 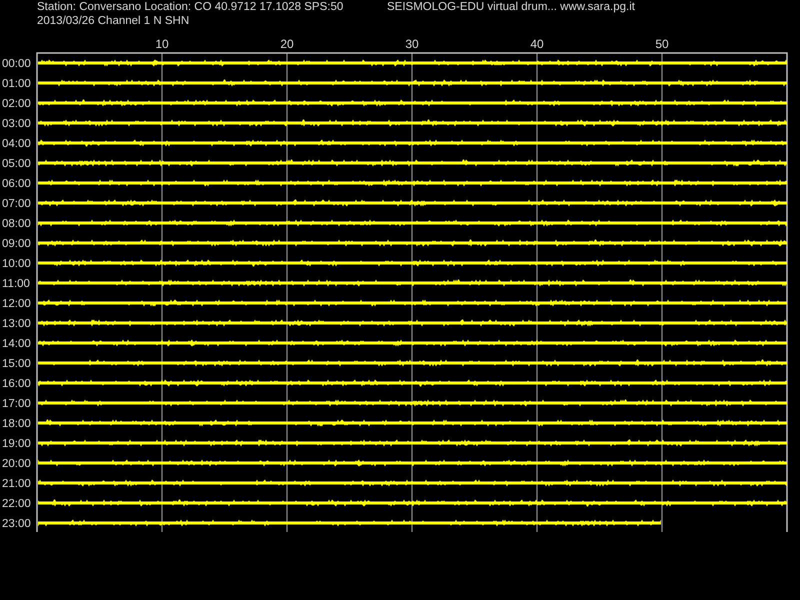 What do you see at coordinates (16, 504) in the screenshot?
I see `time-label: 22:00` at bounding box center [16, 504].